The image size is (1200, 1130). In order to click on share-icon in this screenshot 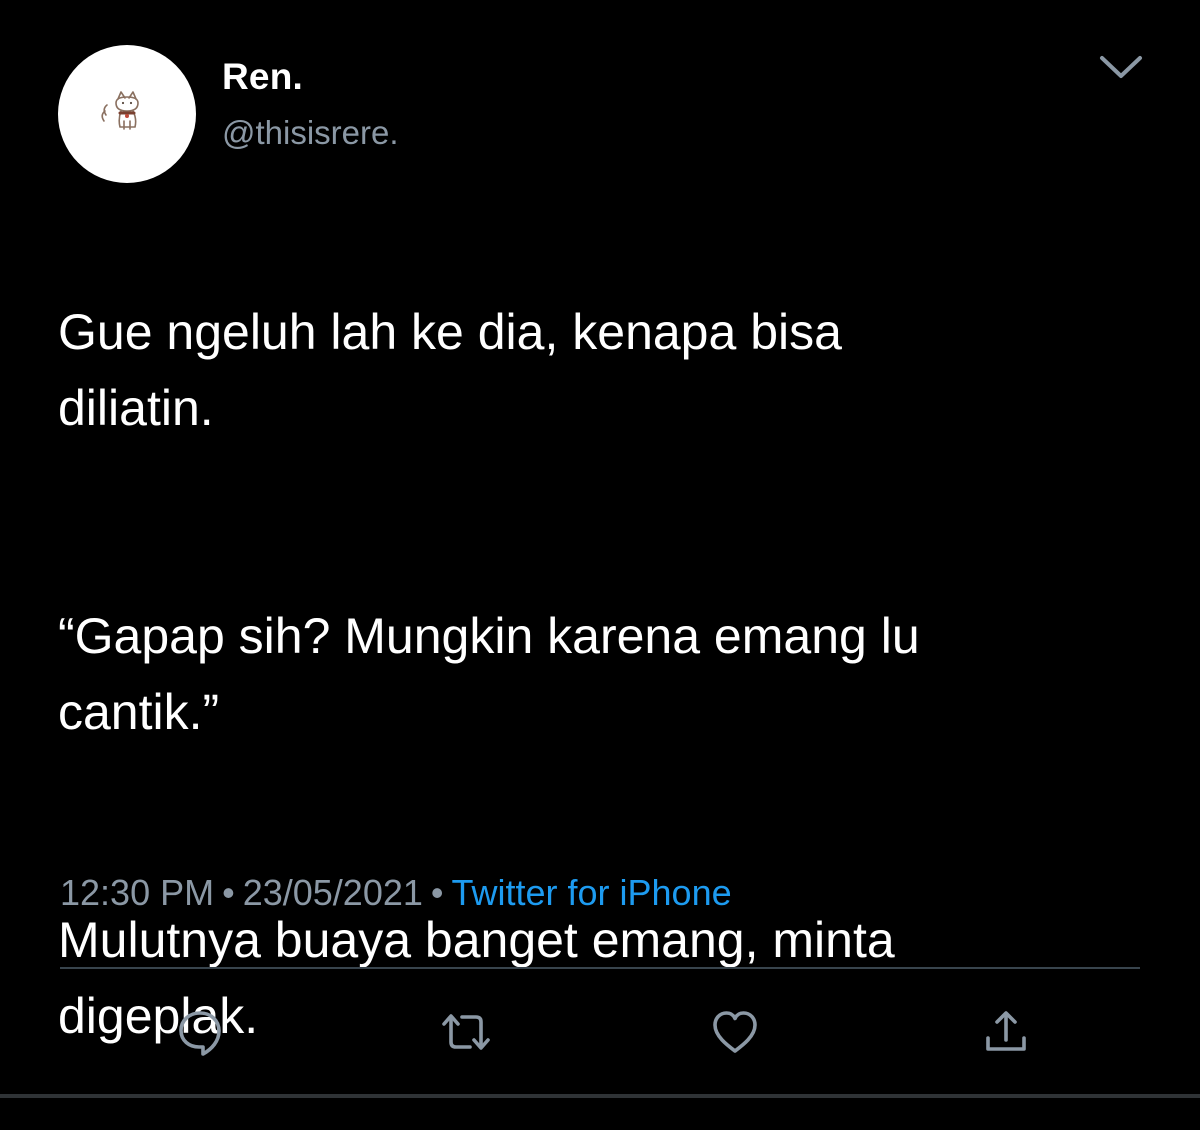, I will do `click(1006, 1031)`.